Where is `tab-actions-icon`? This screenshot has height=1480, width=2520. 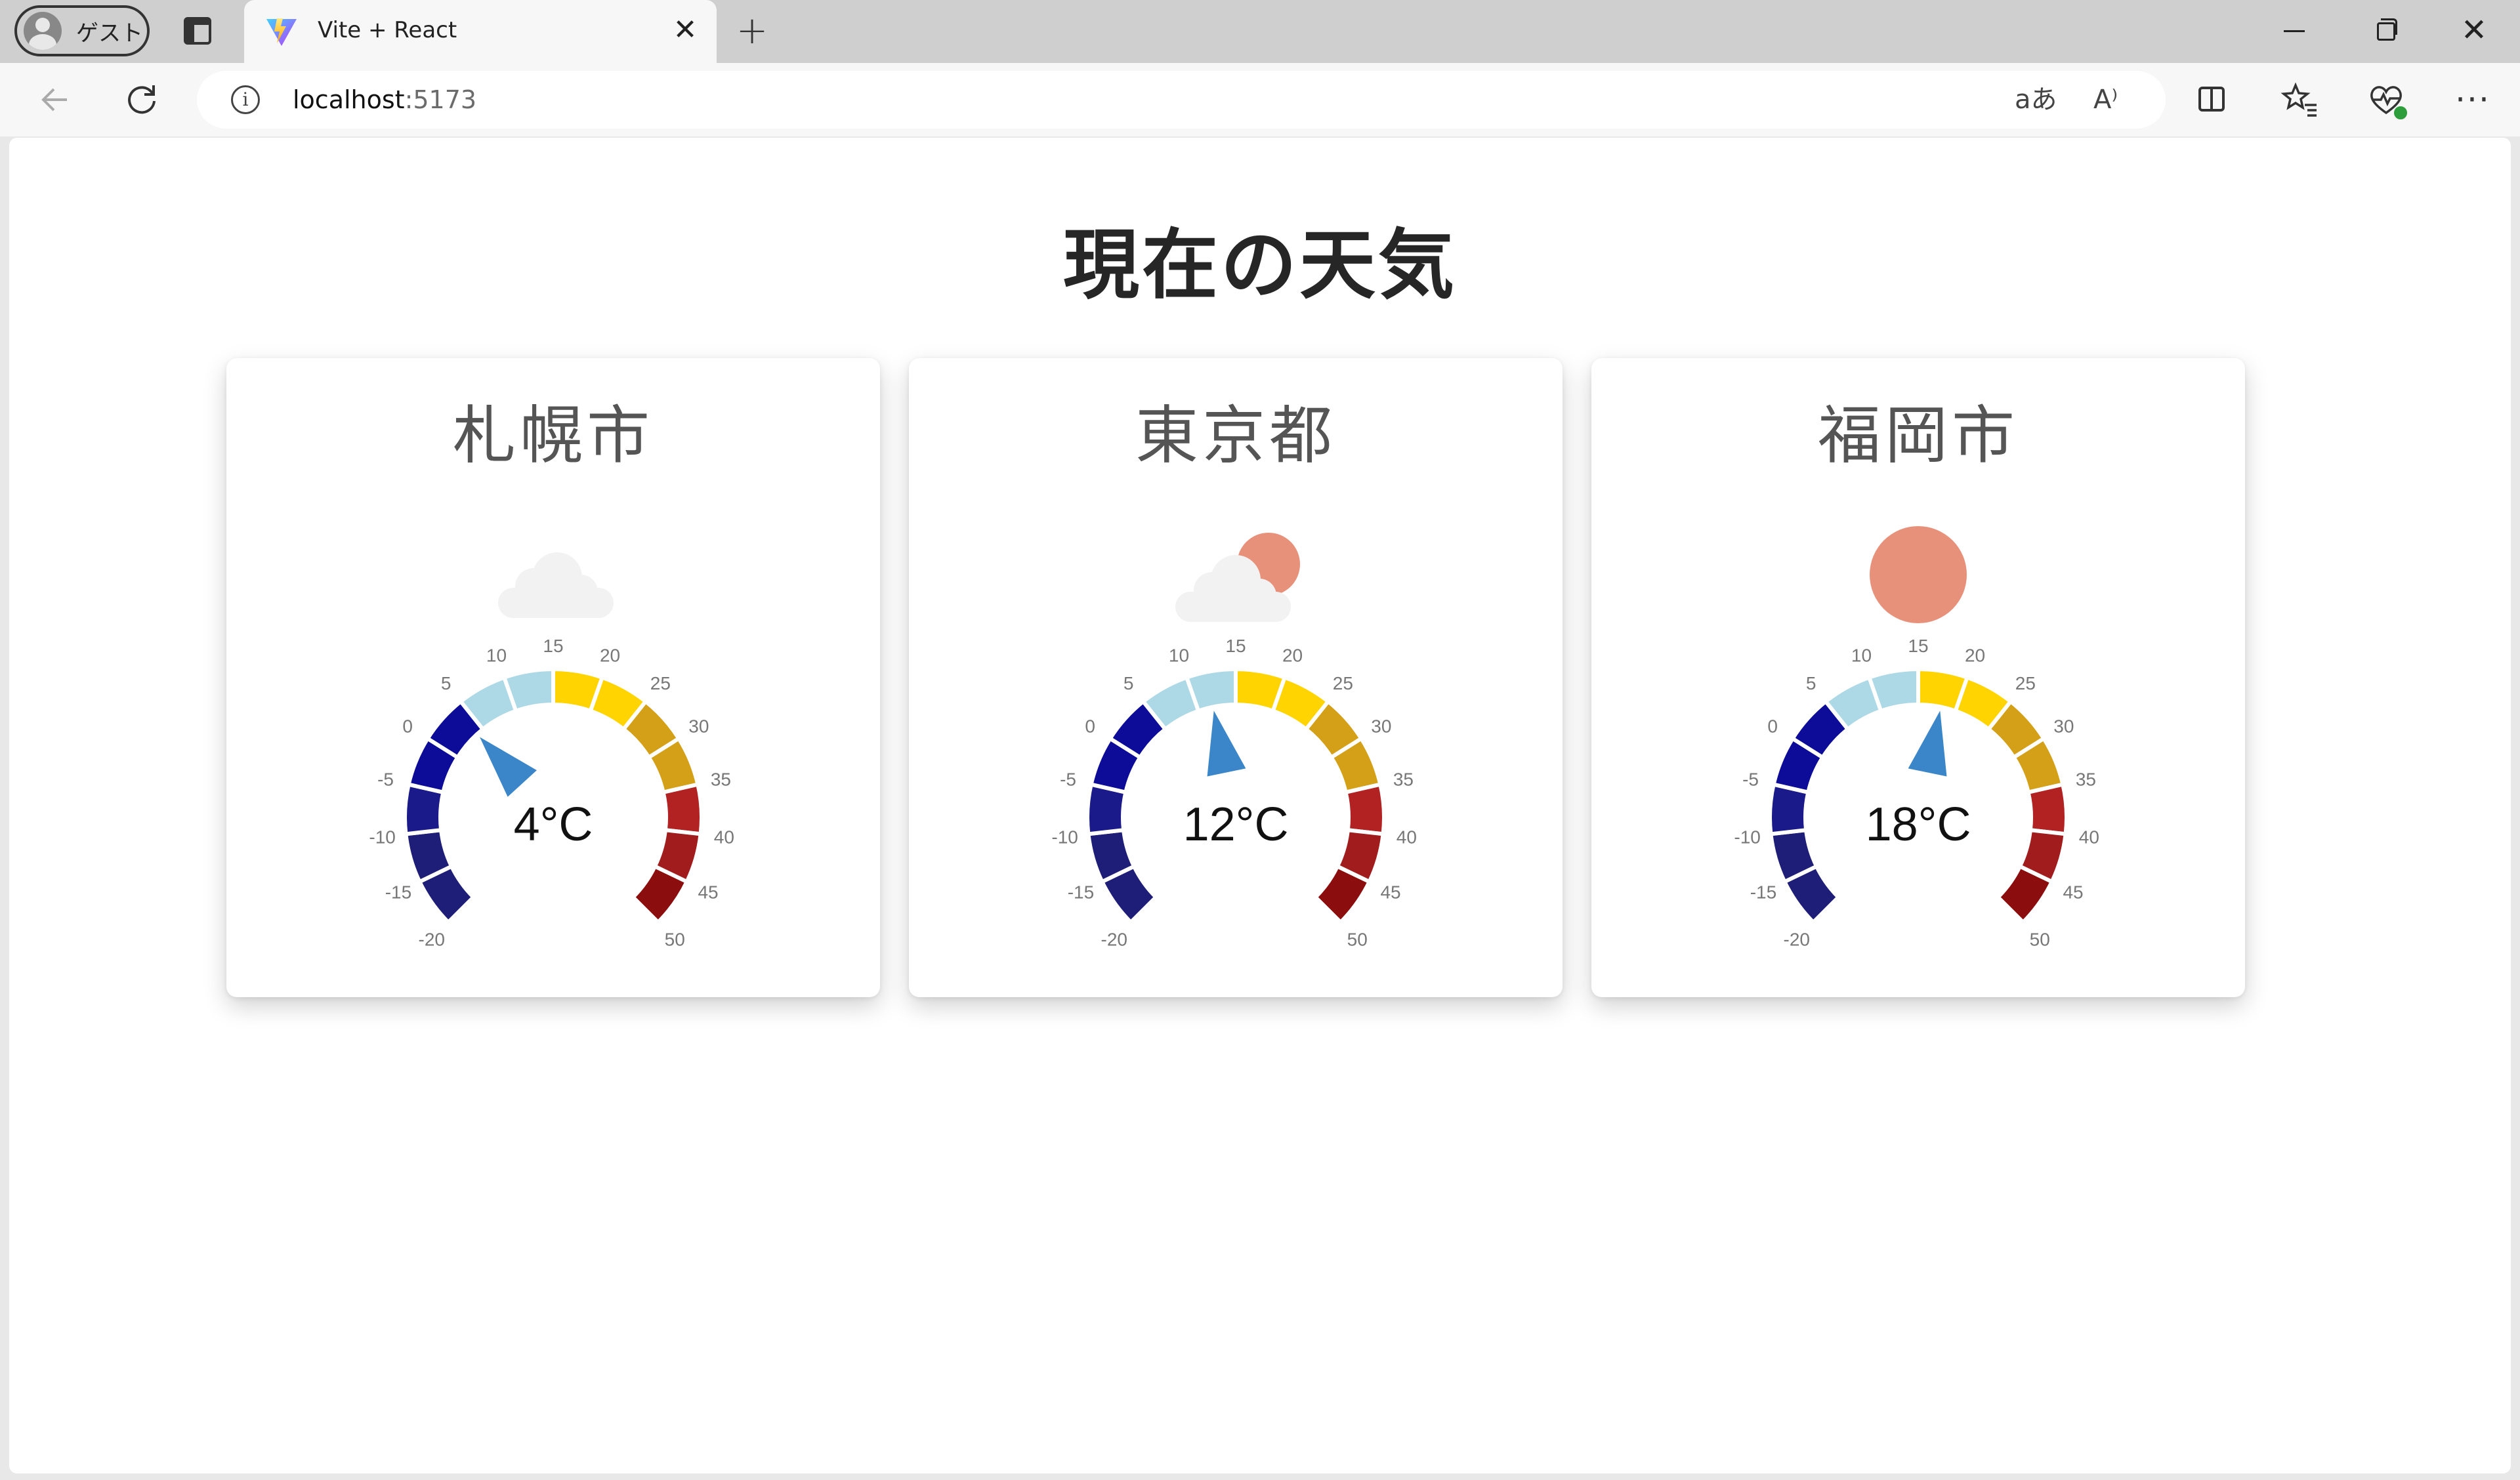 tab-actions-icon is located at coordinates (197, 31).